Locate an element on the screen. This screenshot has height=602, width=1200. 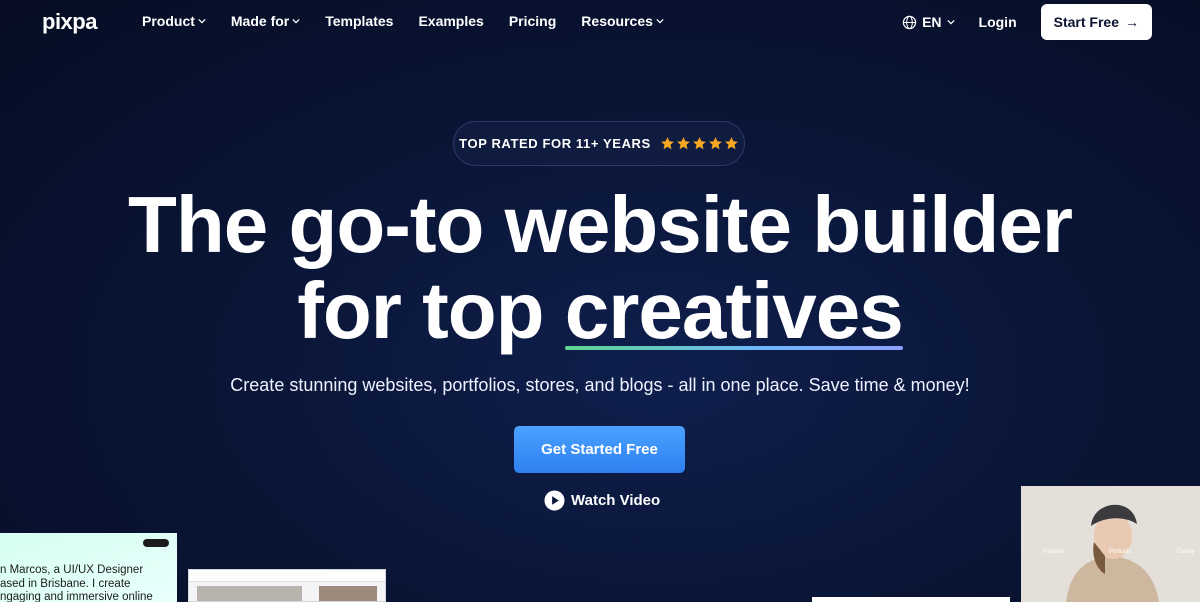
menu-item-templates: Templates is located at coordinates (359, 21).